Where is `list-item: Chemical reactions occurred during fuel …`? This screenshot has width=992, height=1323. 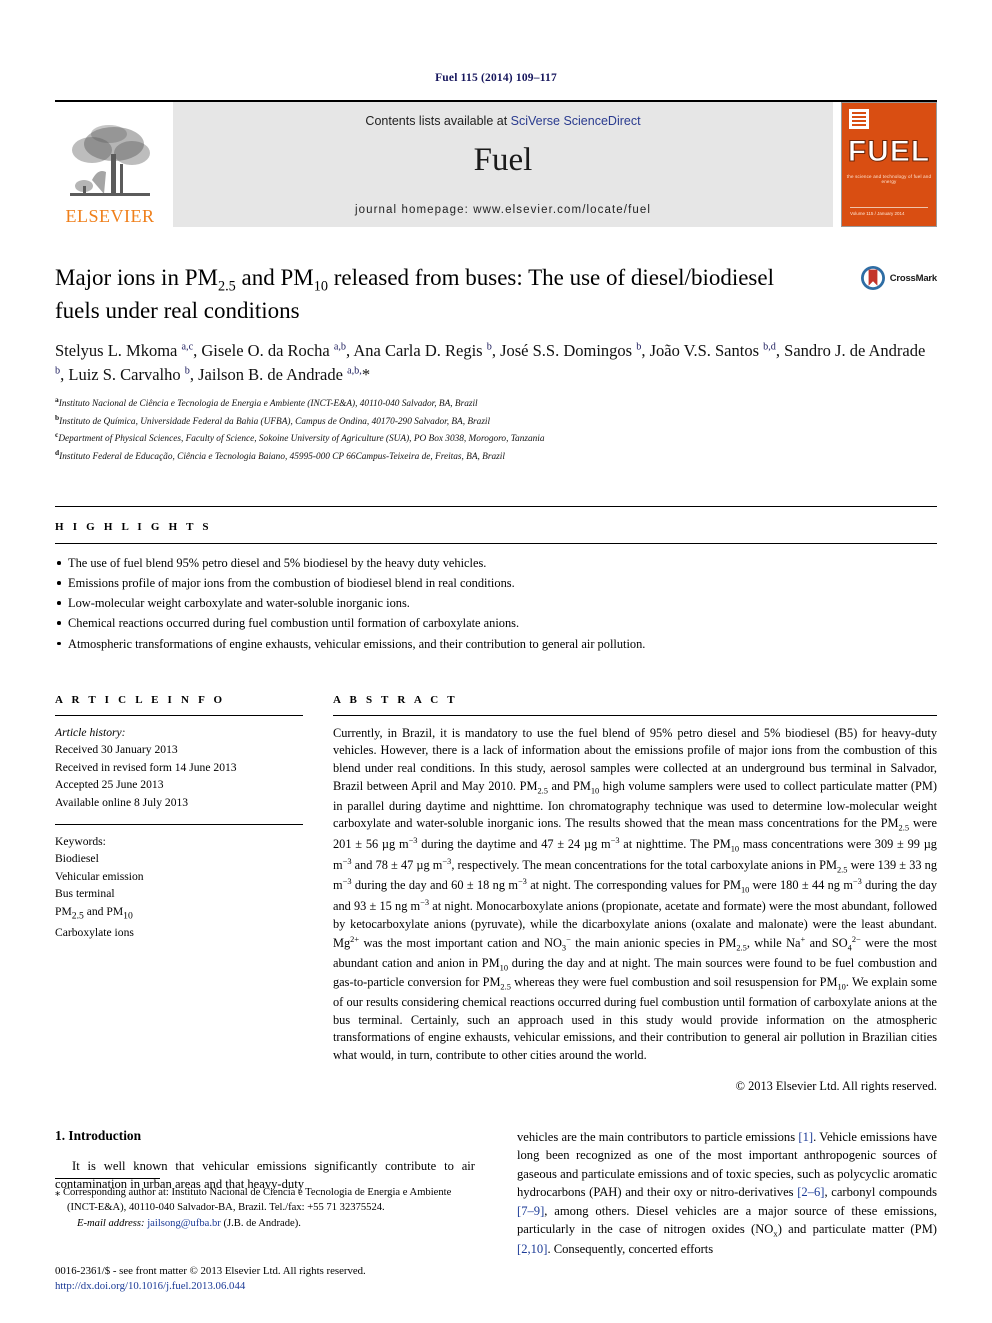 list-item: Chemical reactions occurred during fuel … is located at coordinates (496, 623).